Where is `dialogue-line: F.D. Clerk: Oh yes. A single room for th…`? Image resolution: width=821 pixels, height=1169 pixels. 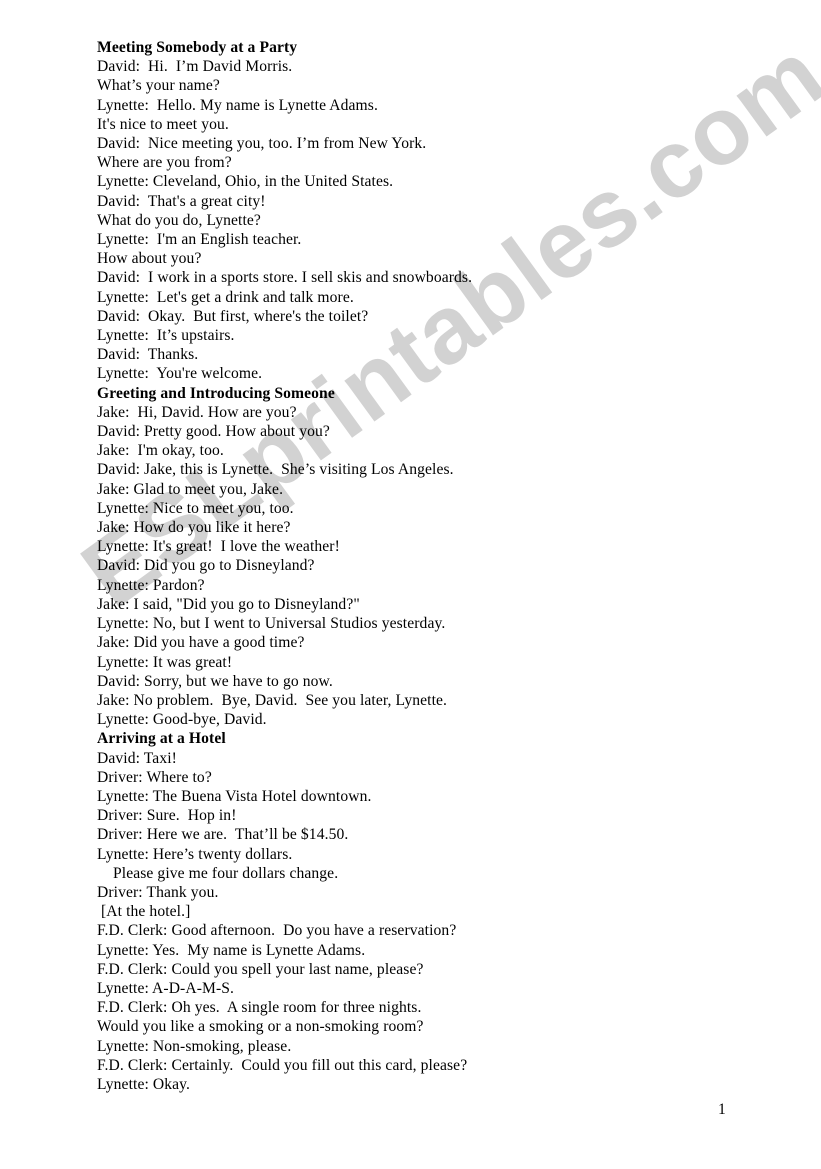
dialogue-line: F.D. Clerk: Oh yes. A single room for th… is located at coordinates (259, 1008).